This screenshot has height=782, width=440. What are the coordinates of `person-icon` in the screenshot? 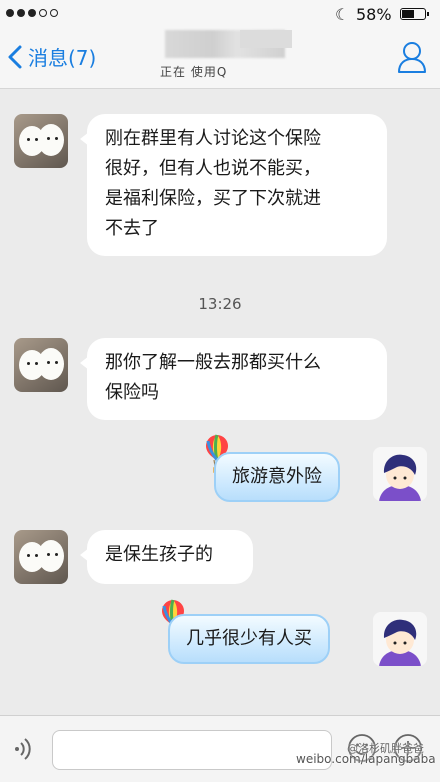 It's located at (412, 57).